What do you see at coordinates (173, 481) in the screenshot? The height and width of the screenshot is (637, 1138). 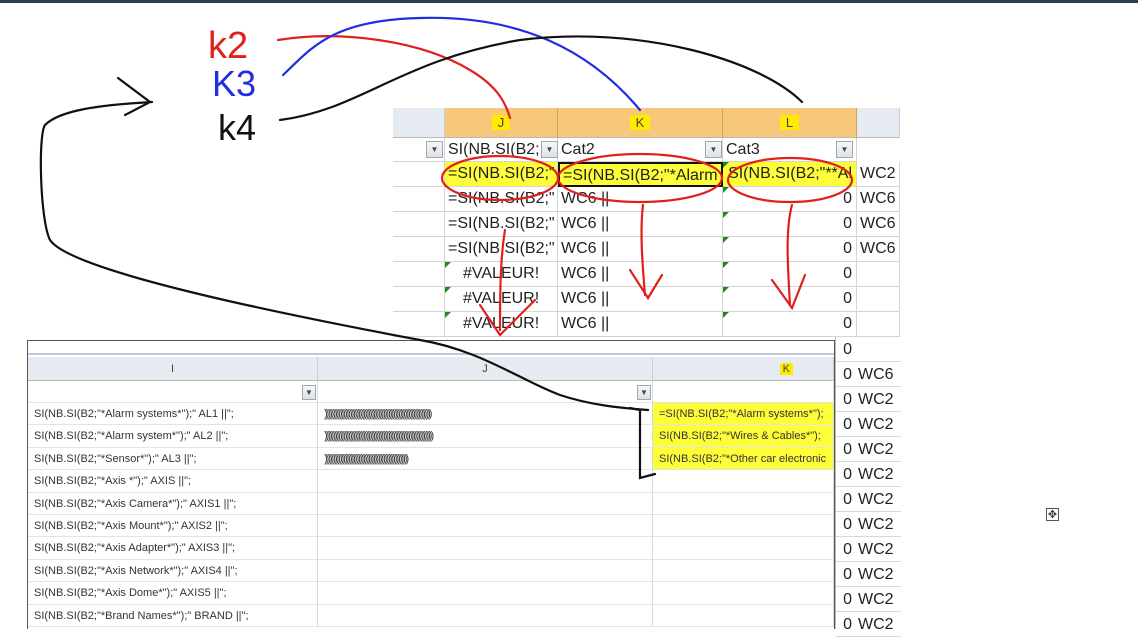 I see `table-cell: SI(NB.SI(B2;"*Axis *");" AXIS ||";` at bounding box center [173, 481].